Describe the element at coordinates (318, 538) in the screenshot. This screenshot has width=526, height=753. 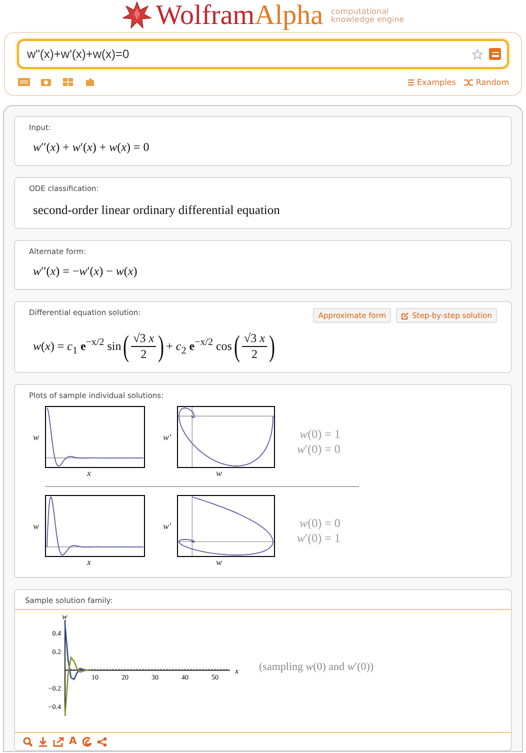
I see `initial-condition: w′(0) = 1` at that location.